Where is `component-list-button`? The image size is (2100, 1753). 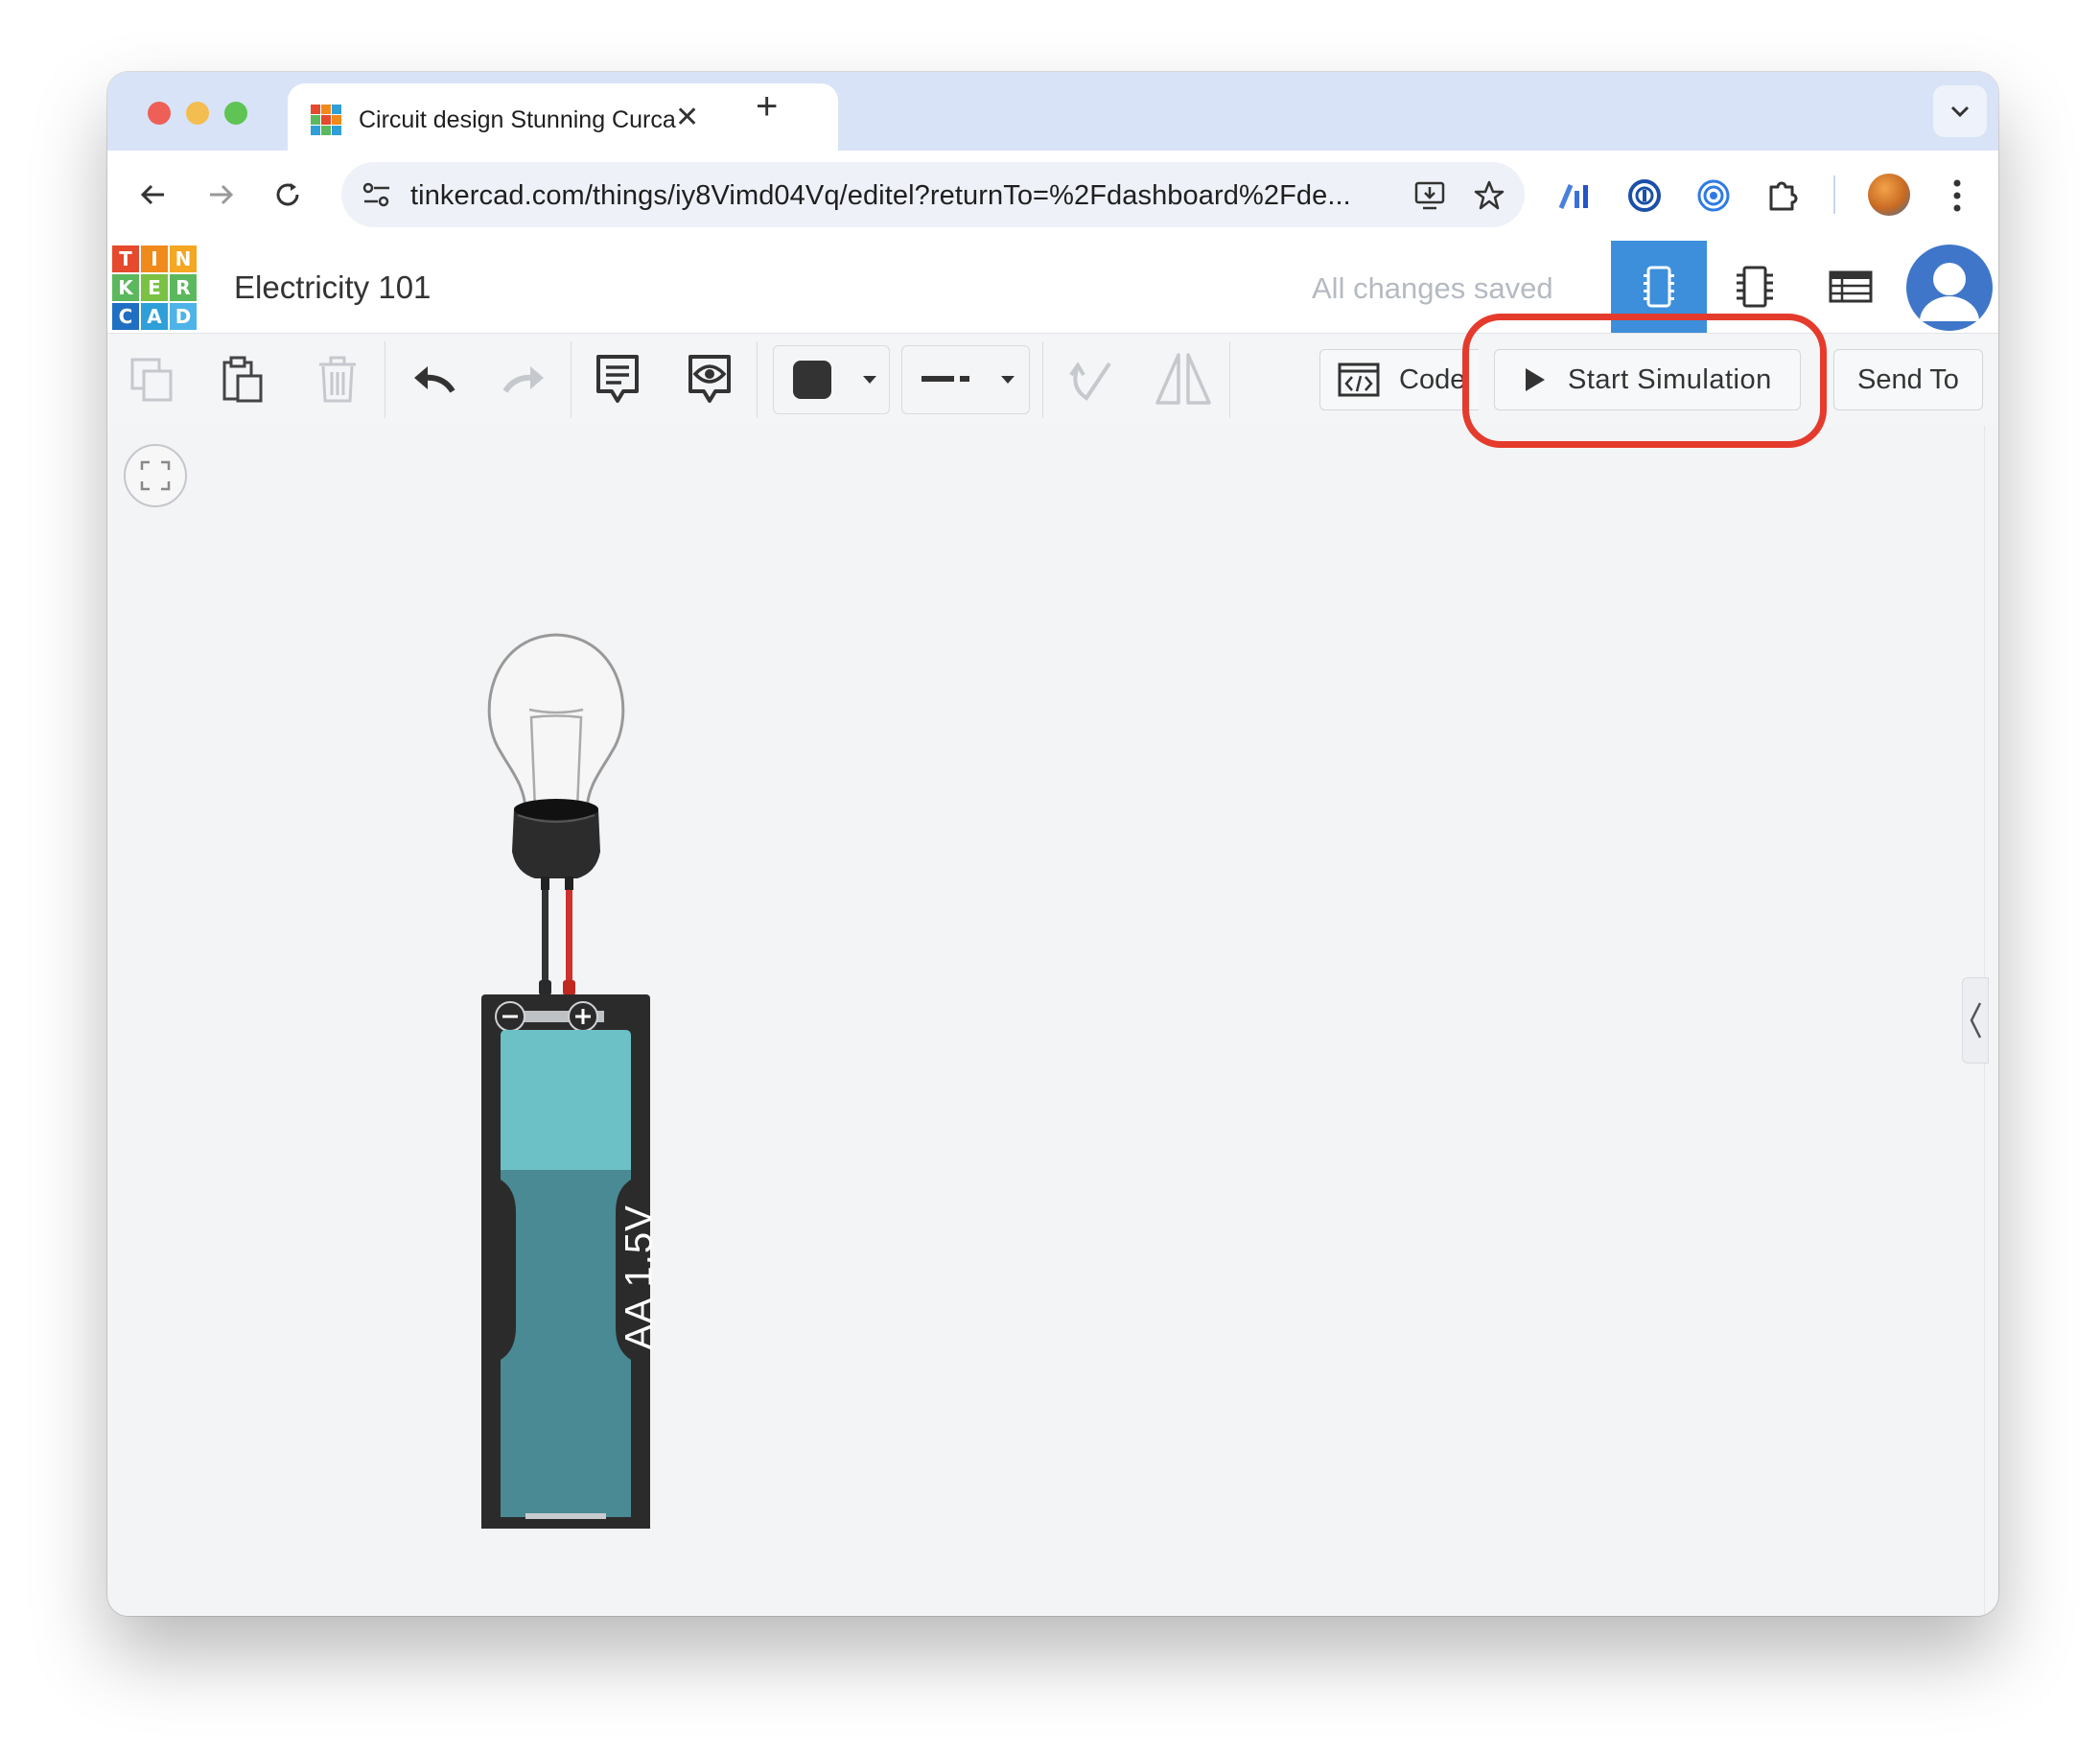 component-list-button is located at coordinates (1851, 287).